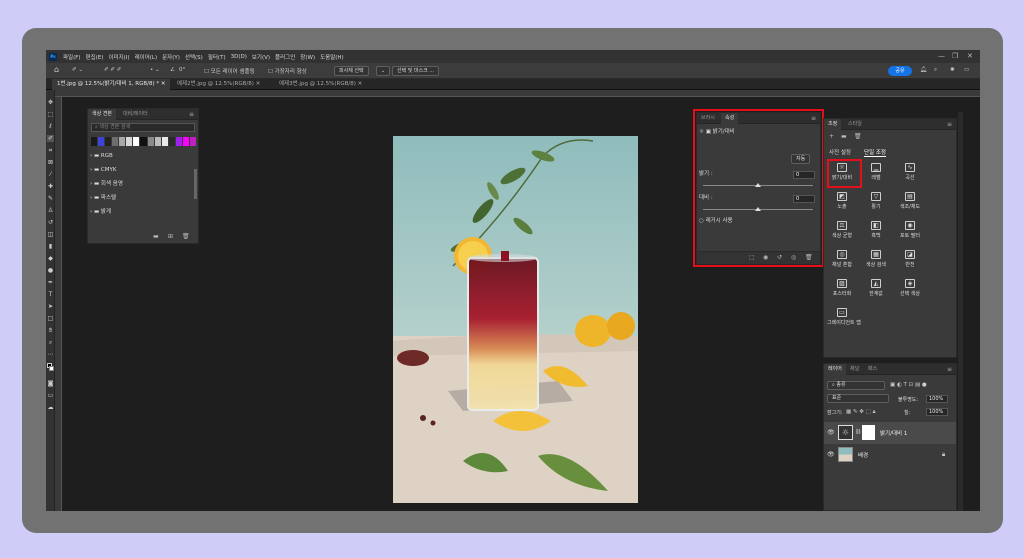  I want to click on layer-name: 배경, so click(863, 455).